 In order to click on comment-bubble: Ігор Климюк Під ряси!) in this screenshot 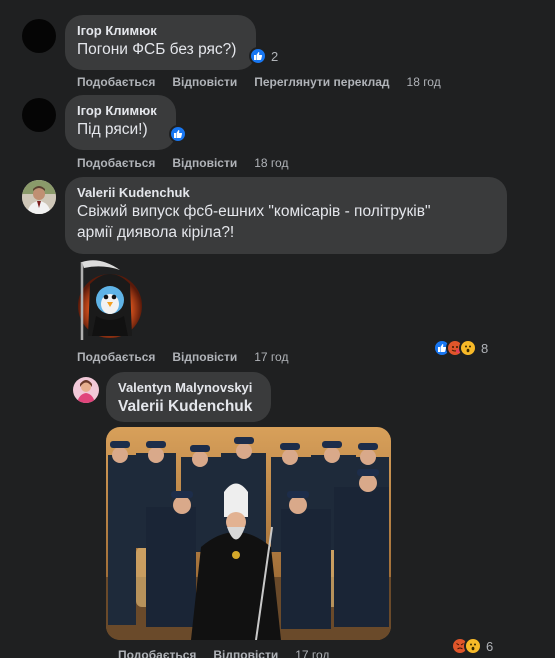, I will do `click(120, 122)`.